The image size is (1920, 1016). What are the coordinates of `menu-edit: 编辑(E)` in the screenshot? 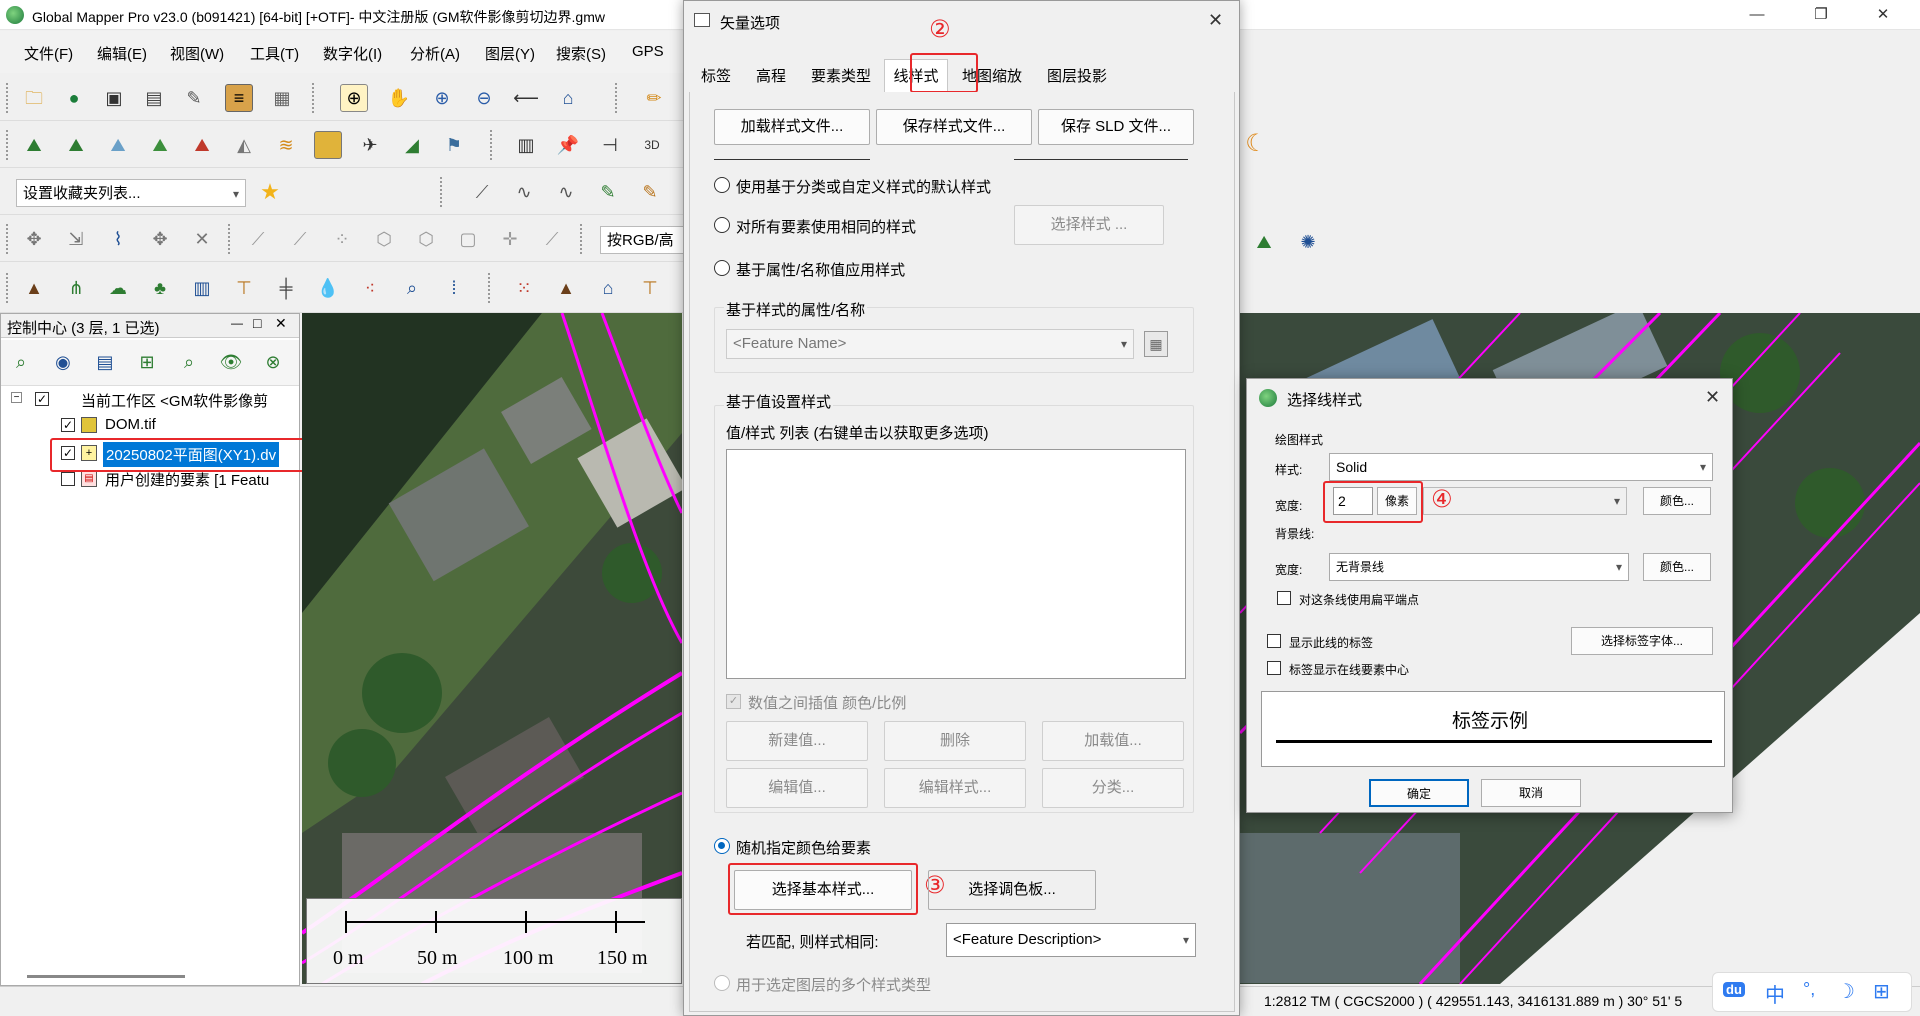 It's located at (122, 53).